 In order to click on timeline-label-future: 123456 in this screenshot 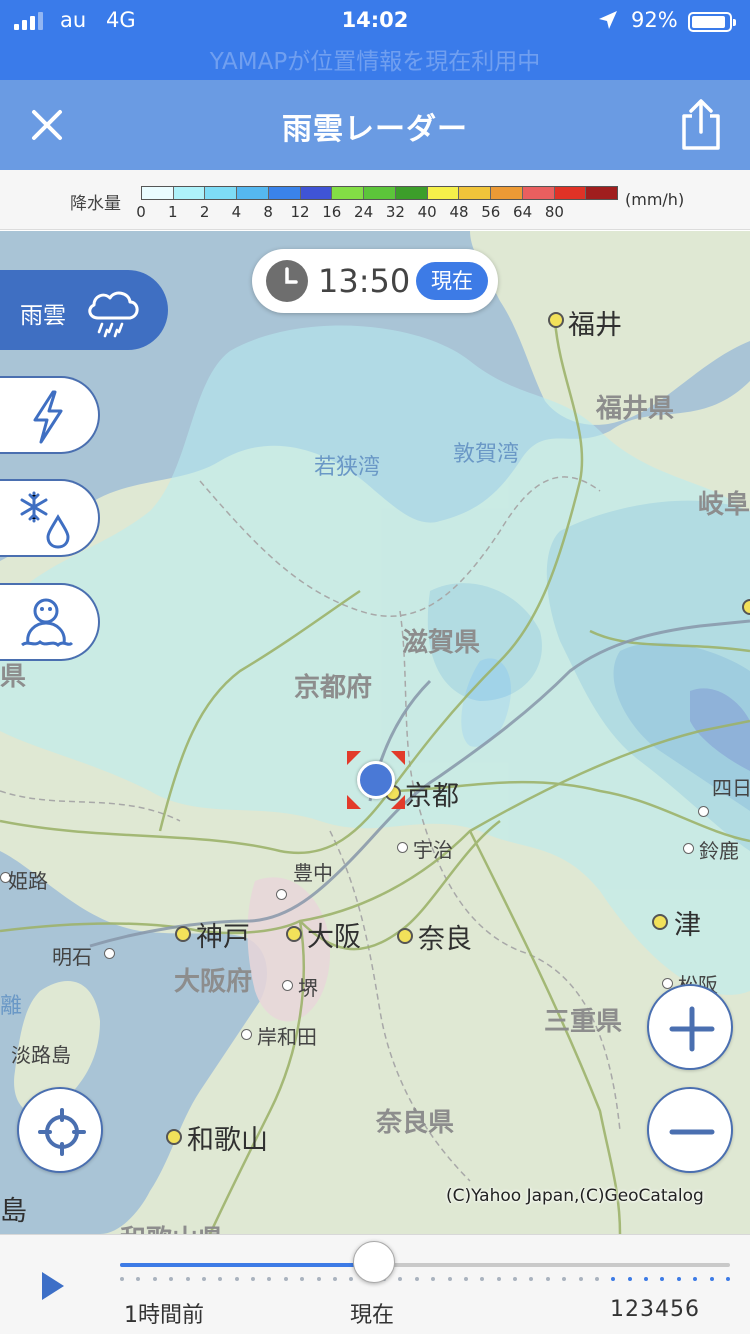, I will do `click(655, 1309)`.